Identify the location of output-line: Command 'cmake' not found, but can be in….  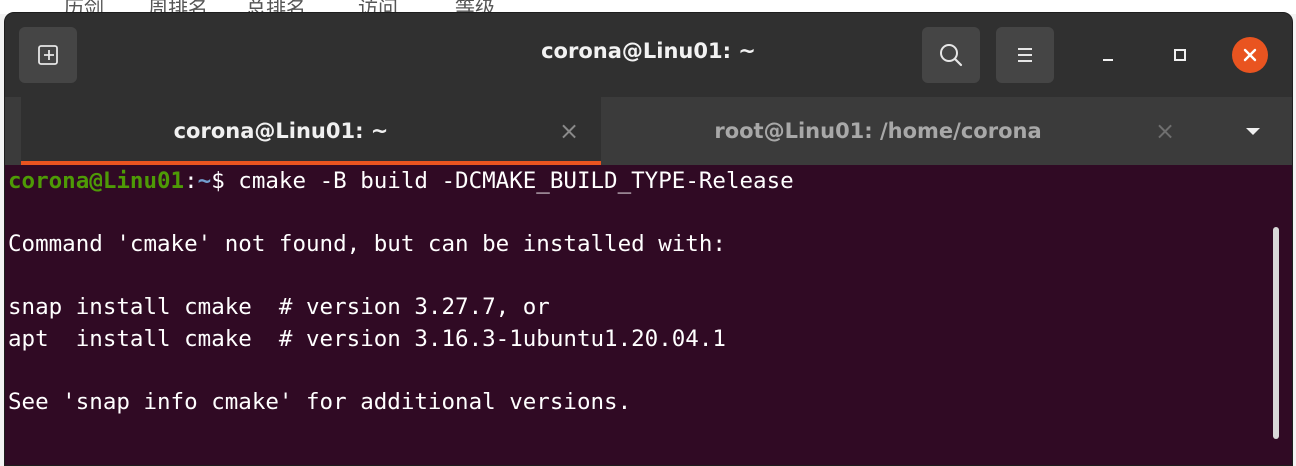
(367, 244).